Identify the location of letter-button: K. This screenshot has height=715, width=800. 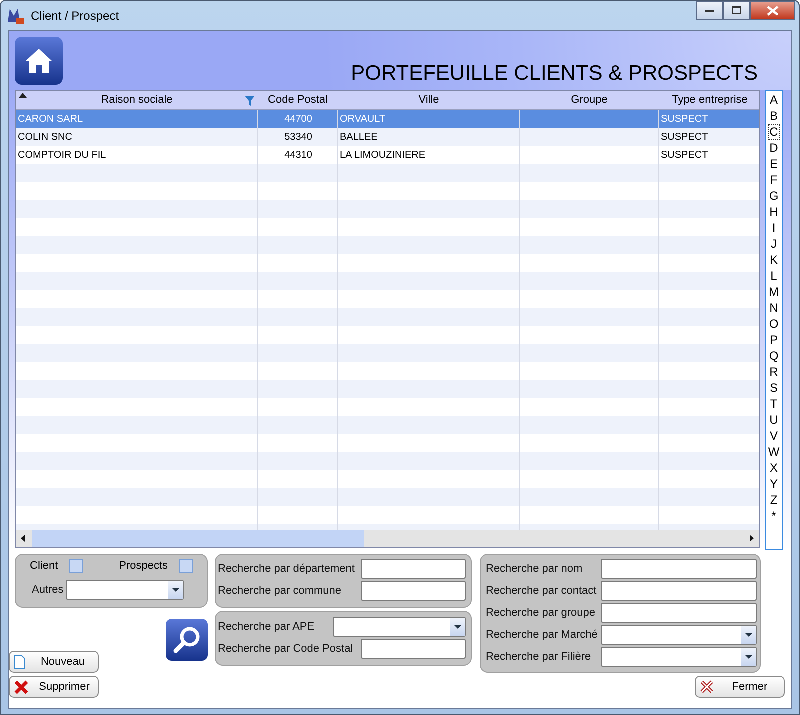
(774, 260).